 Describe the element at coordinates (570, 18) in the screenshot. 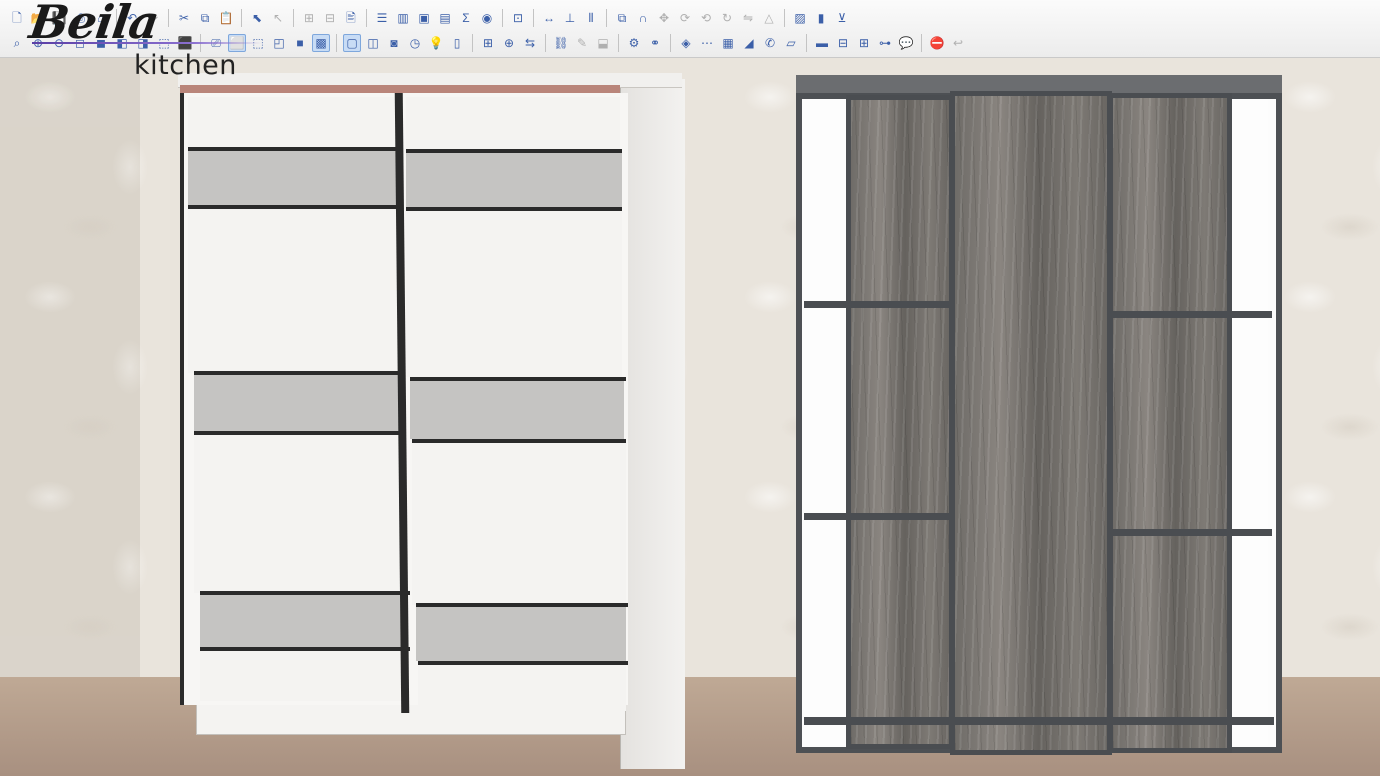

I see `align-icon: ⊥` at that location.